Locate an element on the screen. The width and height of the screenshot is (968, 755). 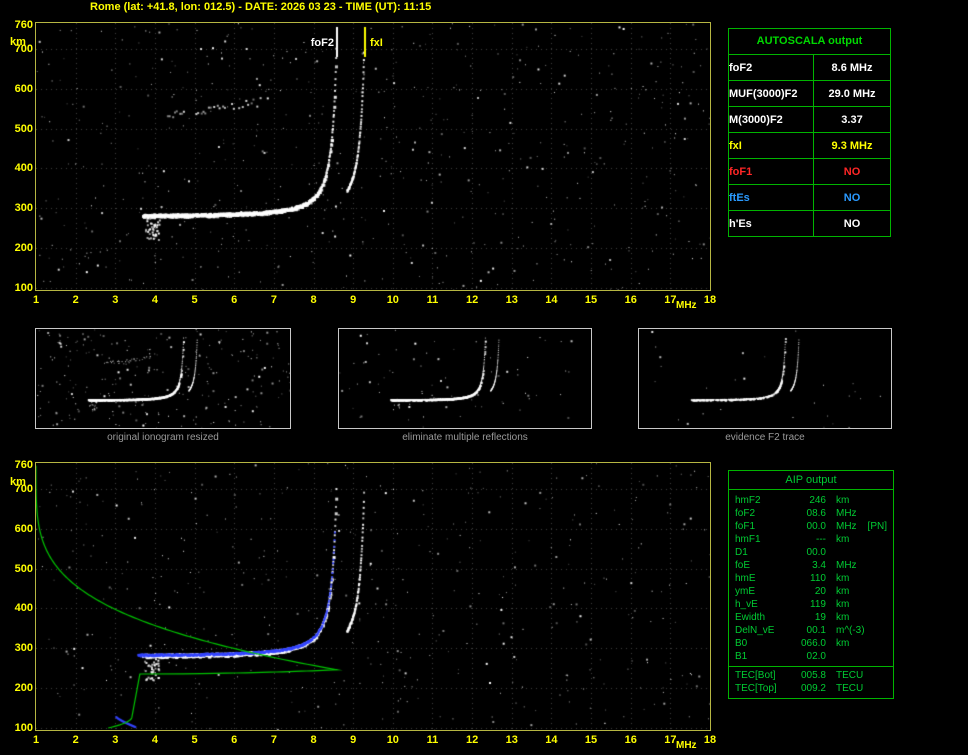
aip-row: hmE 110 km is located at coordinates (811, 578).